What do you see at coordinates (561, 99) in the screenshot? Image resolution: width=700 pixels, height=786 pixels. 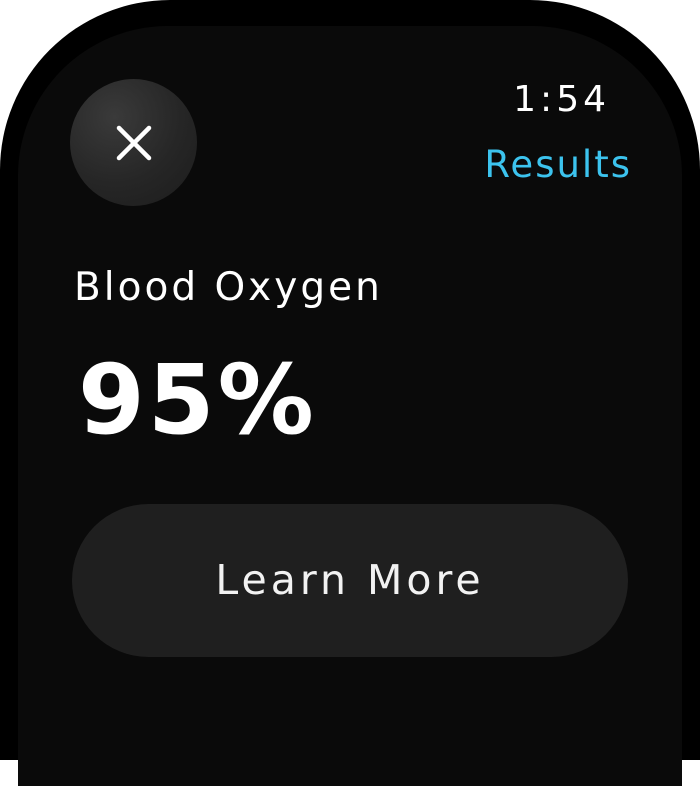 I see `status-time: 1:54` at bounding box center [561, 99].